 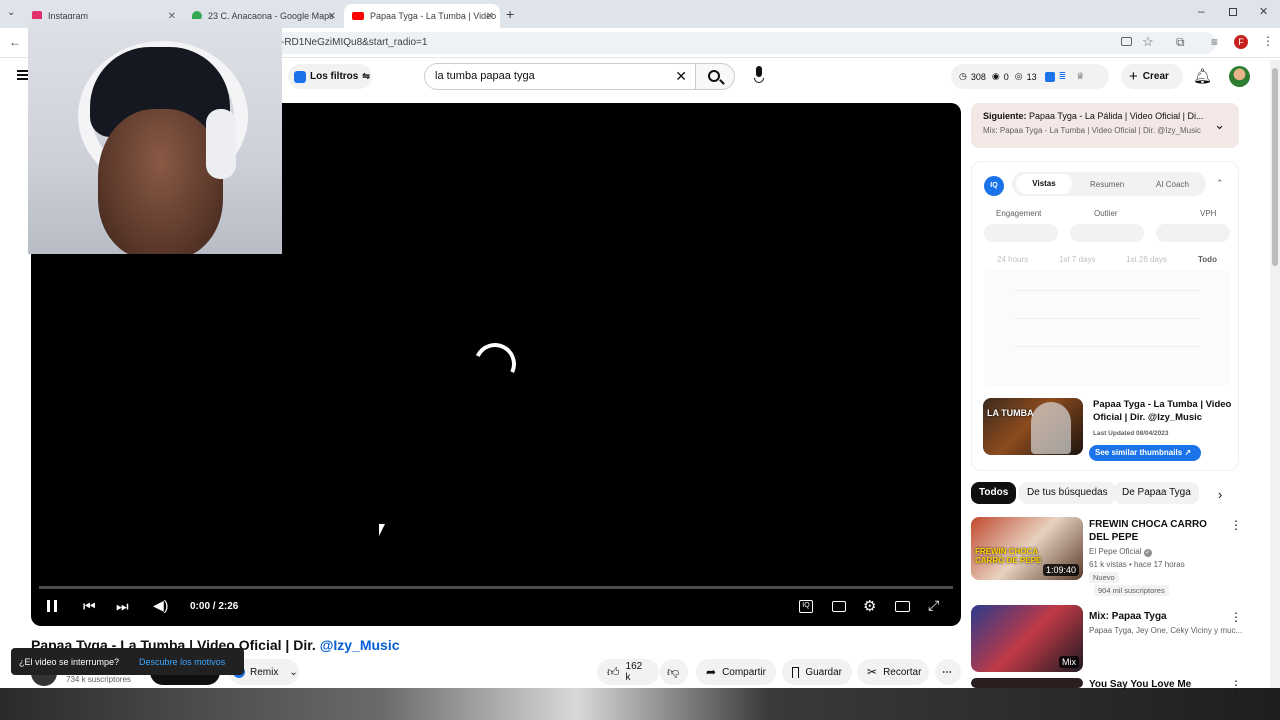 What do you see at coordinates (1275, 167) in the screenshot?
I see `scrollbar-thumb` at bounding box center [1275, 167].